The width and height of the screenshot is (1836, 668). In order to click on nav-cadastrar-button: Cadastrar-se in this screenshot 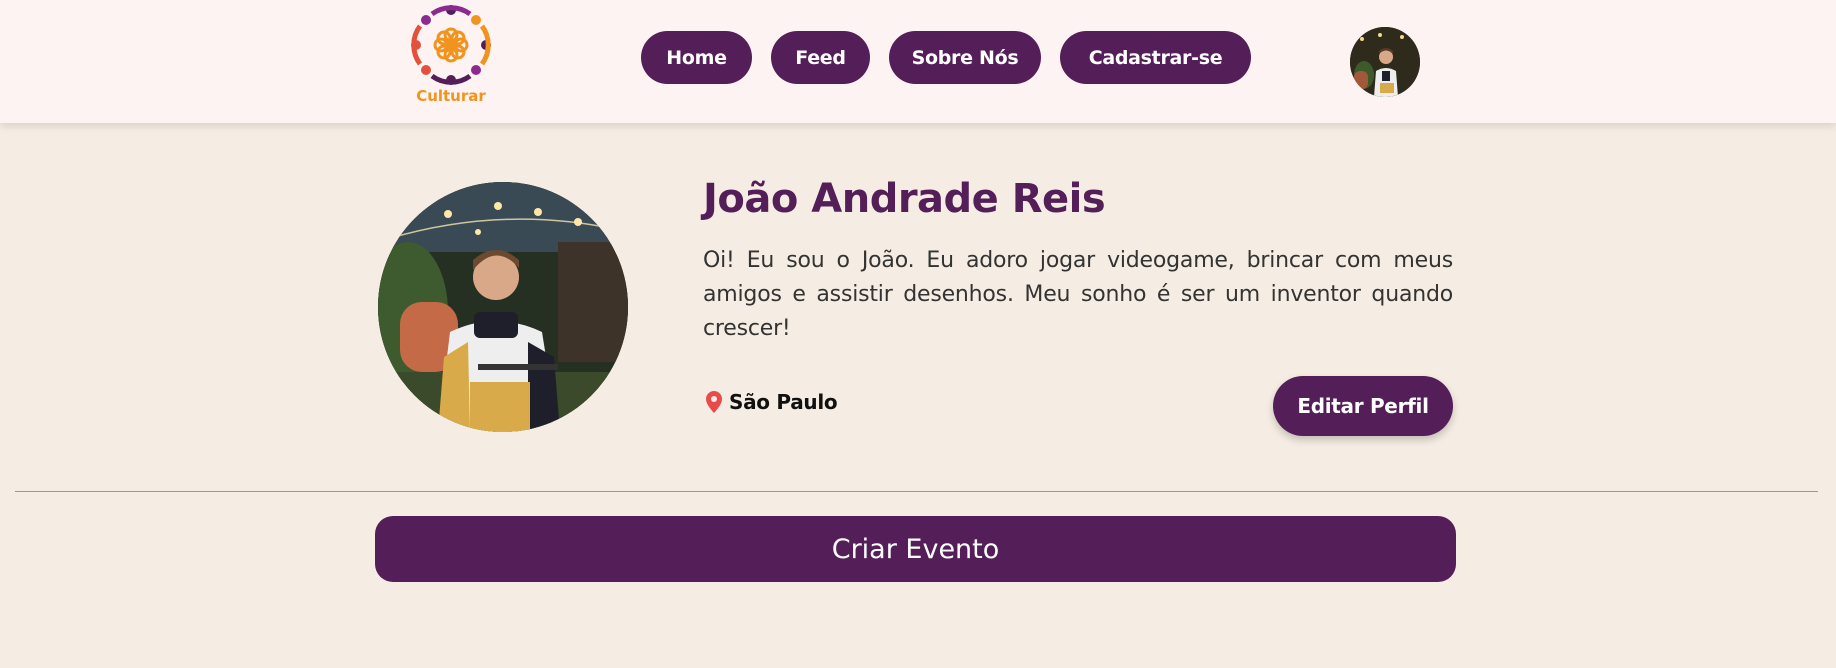, I will do `click(1155, 57)`.